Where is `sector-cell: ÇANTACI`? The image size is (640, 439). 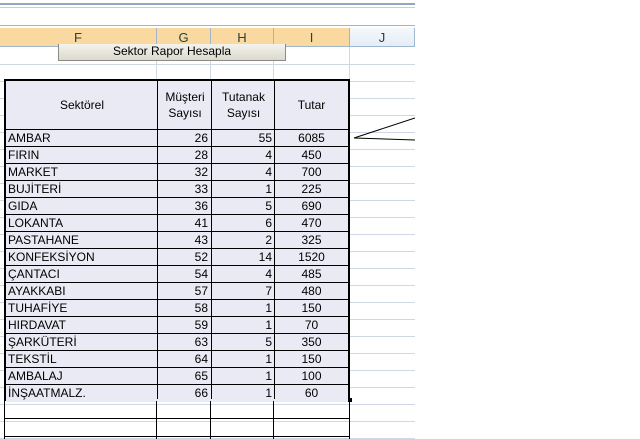
sector-cell: ÇANTACI is located at coordinates (81, 274).